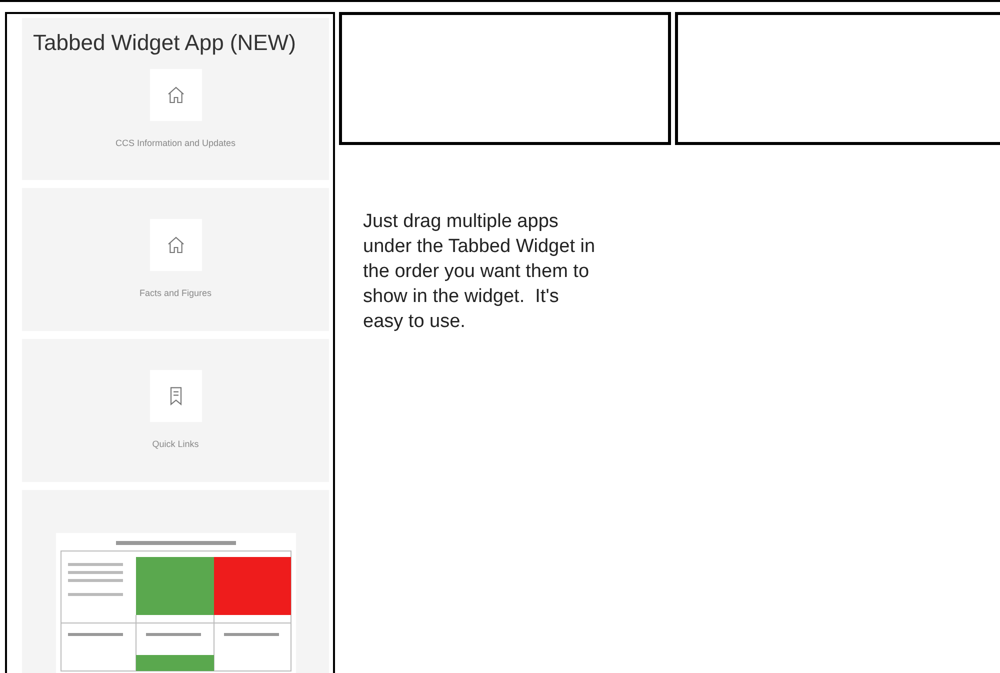 The height and width of the screenshot is (673, 1000). Describe the element at coordinates (175, 143) in the screenshot. I see `app-label: CCS Information and Updates` at that location.